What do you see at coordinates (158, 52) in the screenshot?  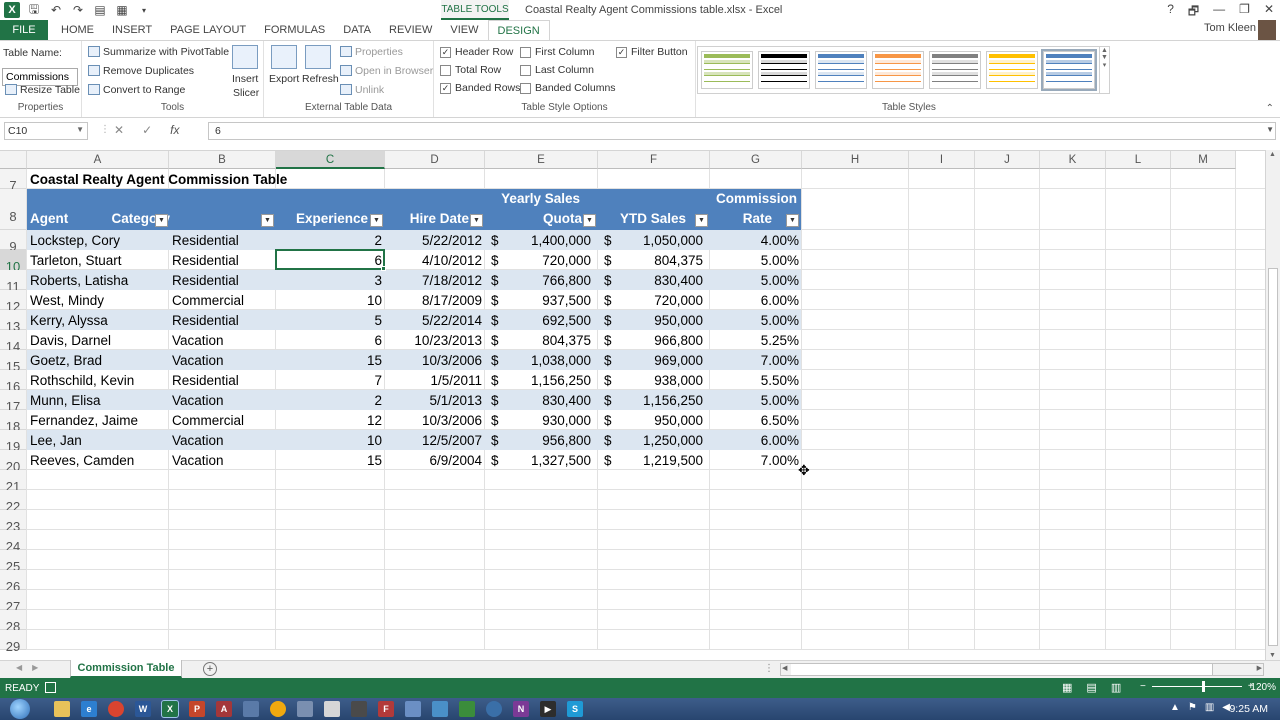 I see `summarize-pivottable-button: Summarize with PivotTable` at bounding box center [158, 52].